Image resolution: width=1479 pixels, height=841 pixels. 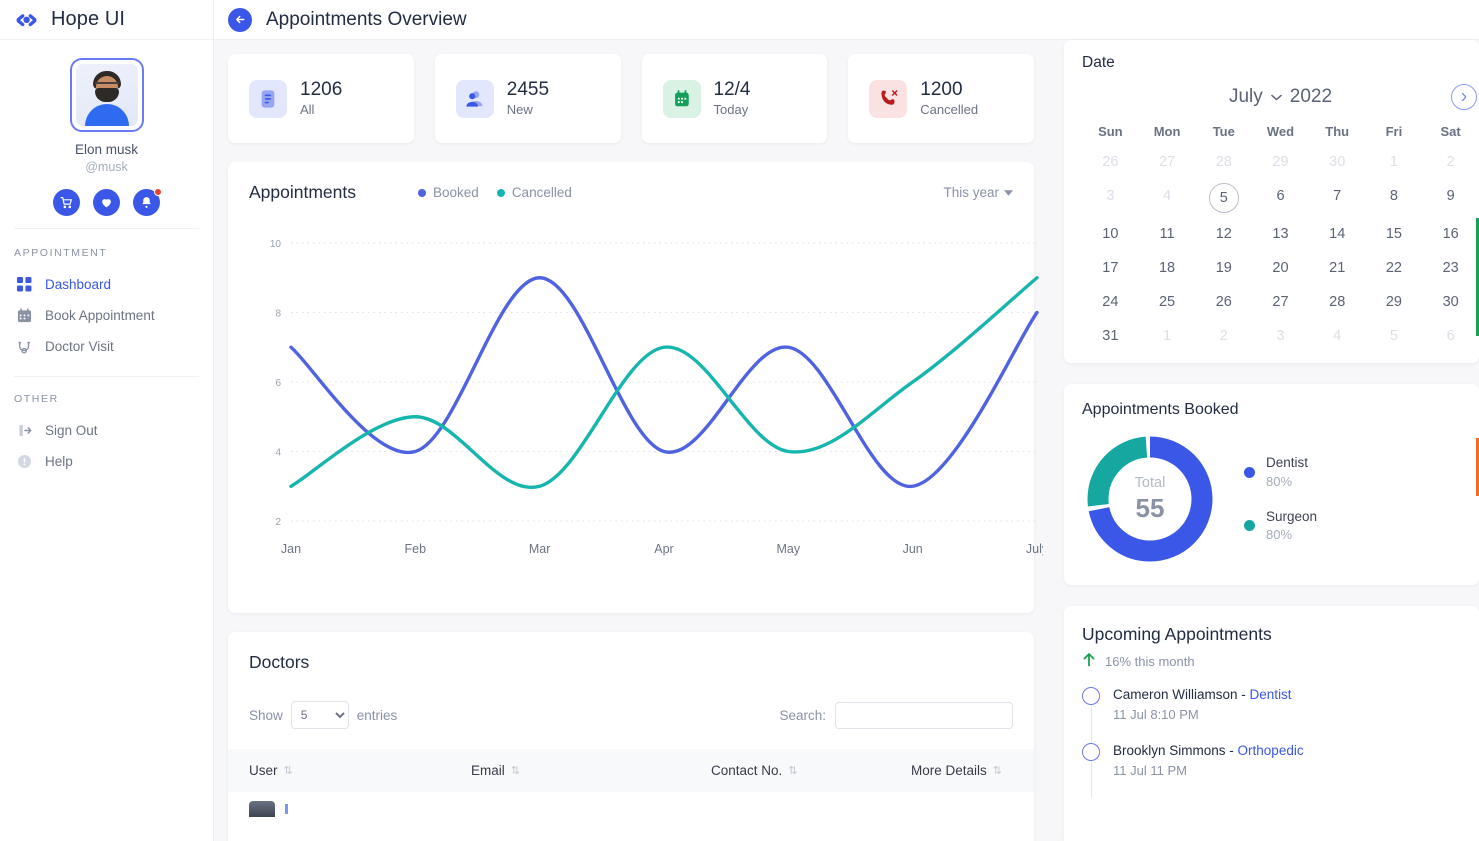 I want to click on brand: Hope UI, so click(x=106, y=20).